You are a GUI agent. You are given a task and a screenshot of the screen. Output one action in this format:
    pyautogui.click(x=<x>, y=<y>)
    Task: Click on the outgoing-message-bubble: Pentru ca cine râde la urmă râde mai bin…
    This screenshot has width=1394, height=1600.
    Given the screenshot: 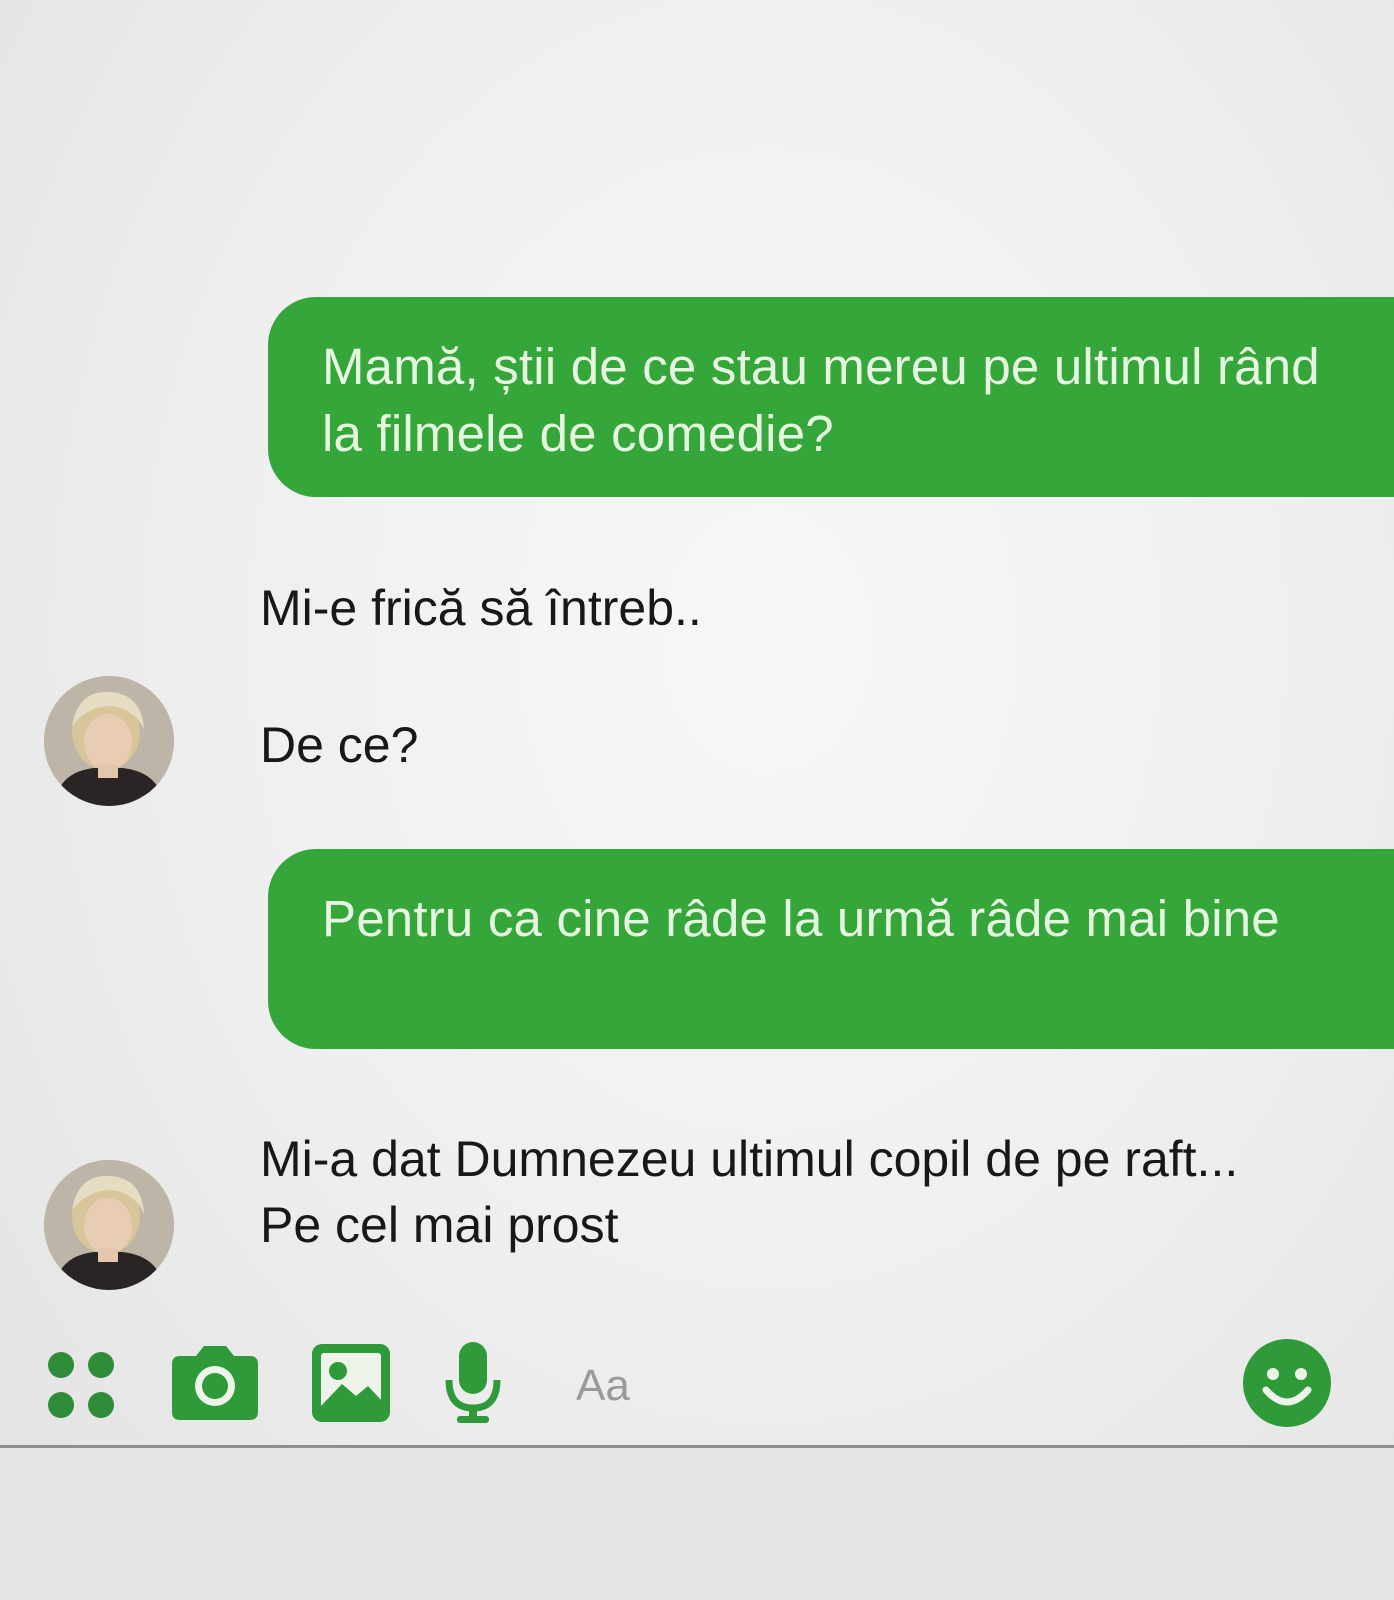 What is the action you would take?
    pyautogui.click(x=831, y=949)
    